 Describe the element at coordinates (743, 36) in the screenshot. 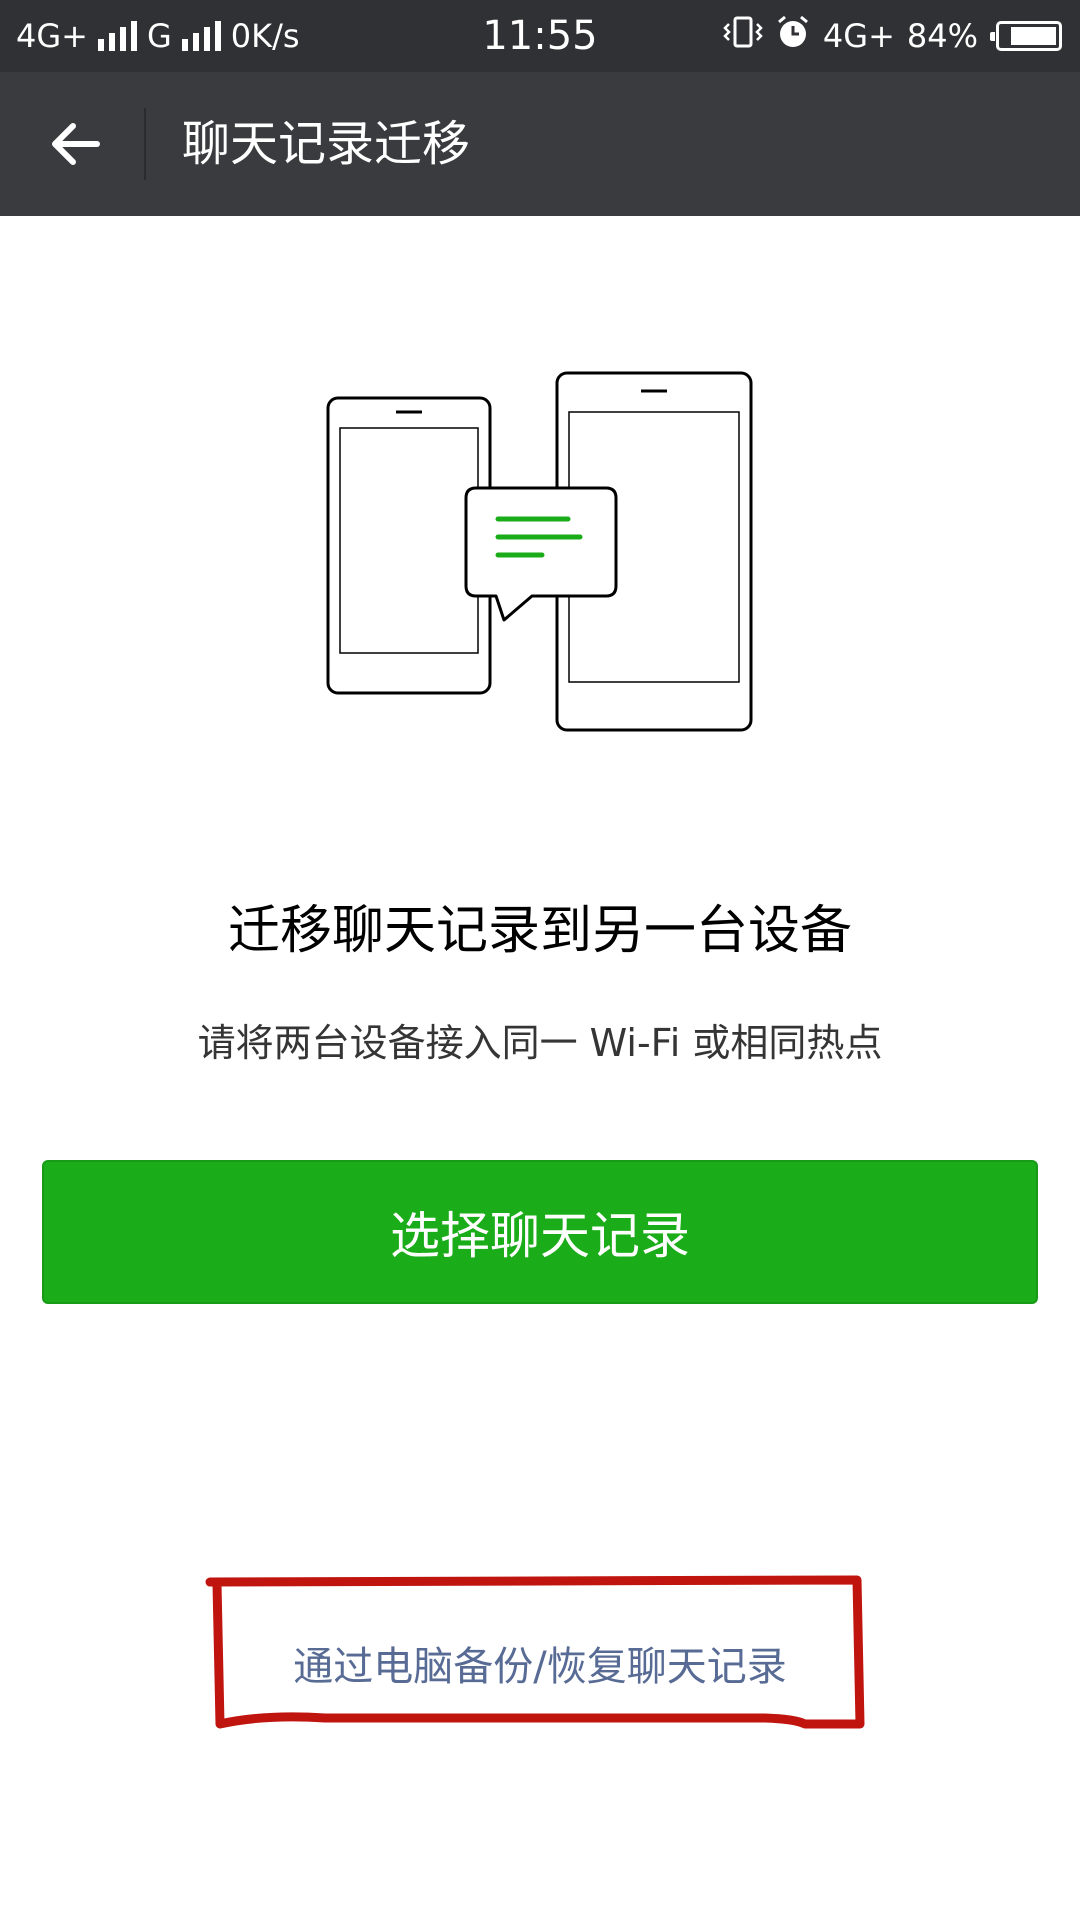

I see `vibrate-icon` at that location.